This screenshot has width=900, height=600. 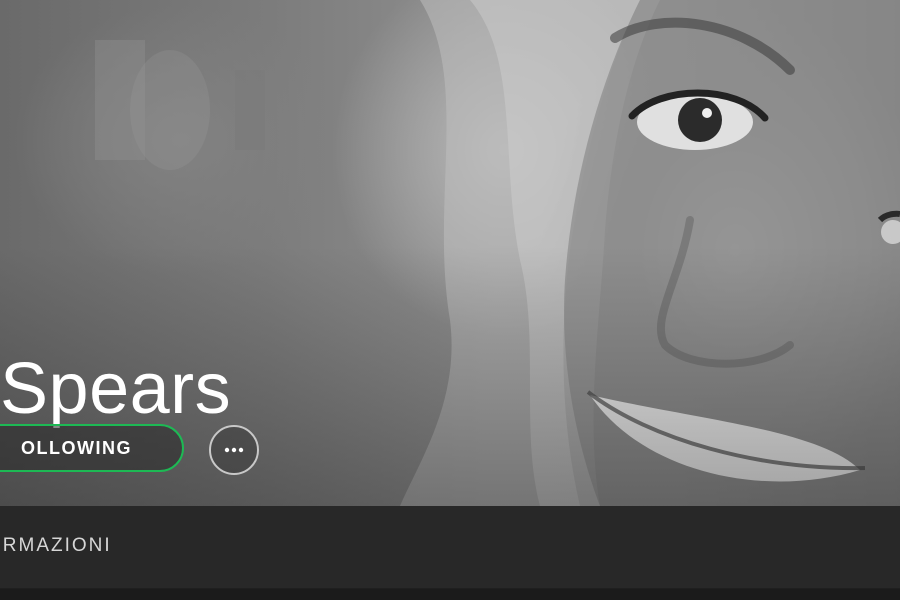 What do you see at coordinates (56, 546) in the screenshot?
I see `tab-informazioni: ORMAZIONI` at bounding box center [56, 546].